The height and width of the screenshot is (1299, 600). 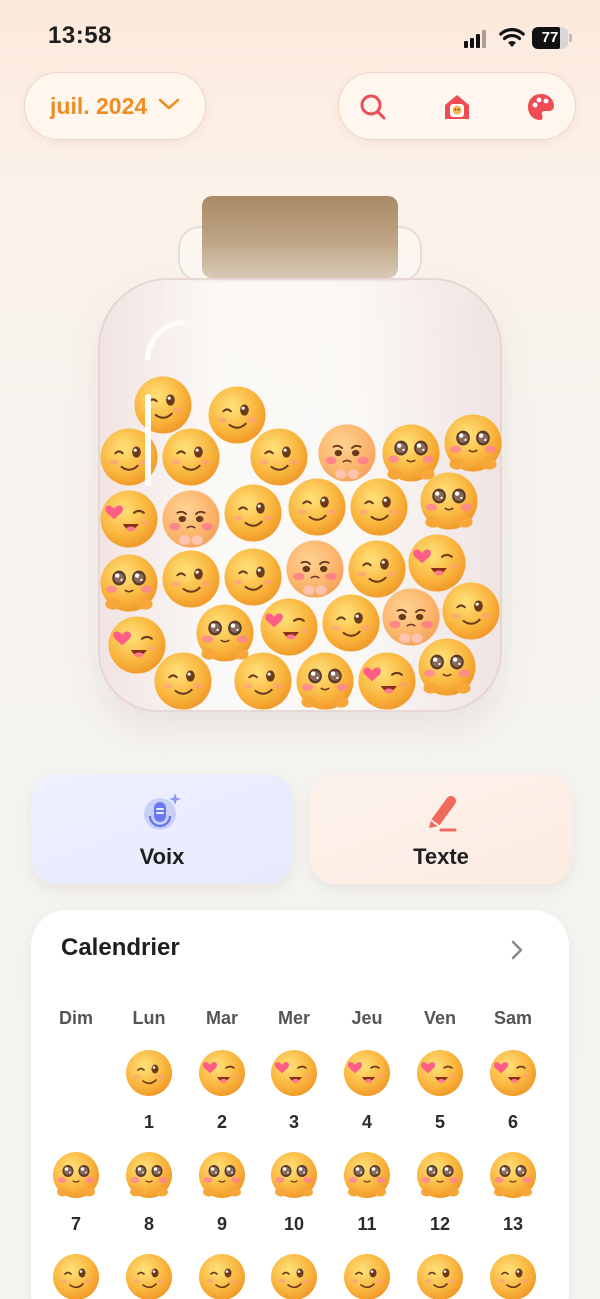 I want to click on toolbar, so click(x=457, y=106).